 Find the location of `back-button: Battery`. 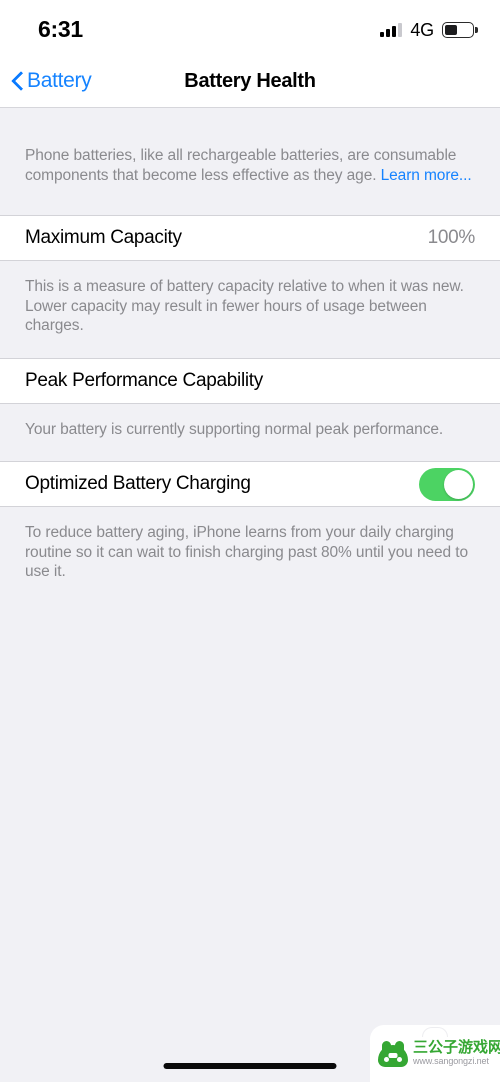

back-button: Battery is located at coordinates (46, 81).